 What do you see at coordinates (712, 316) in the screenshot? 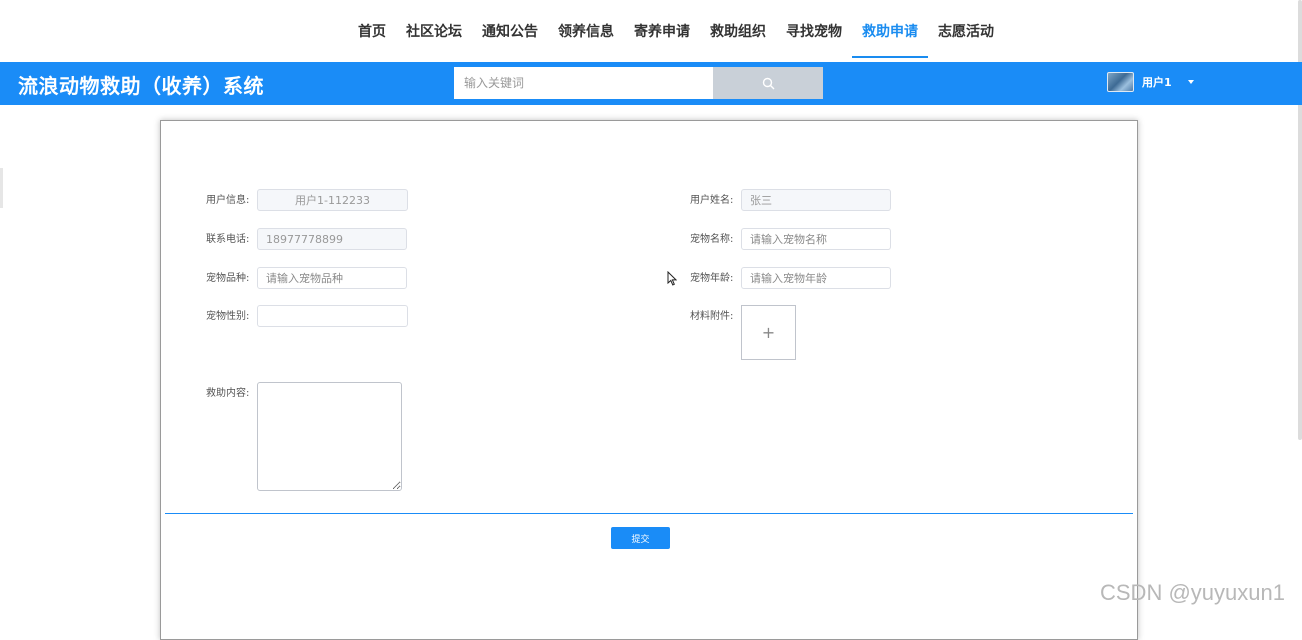
I see `attachment-label: 材料附件:` at bounding box center [712, 316].